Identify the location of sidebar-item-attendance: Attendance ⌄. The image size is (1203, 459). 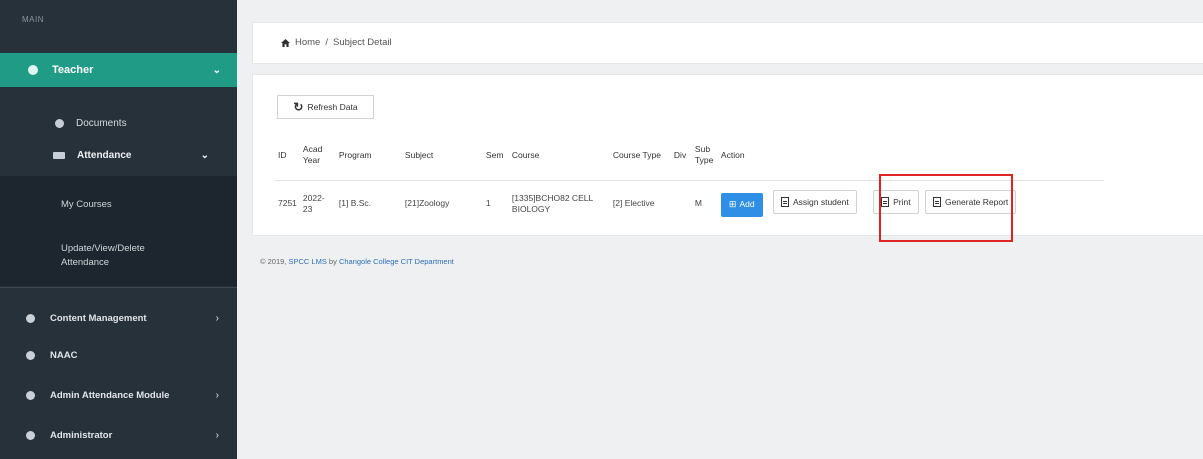
(118, 155).